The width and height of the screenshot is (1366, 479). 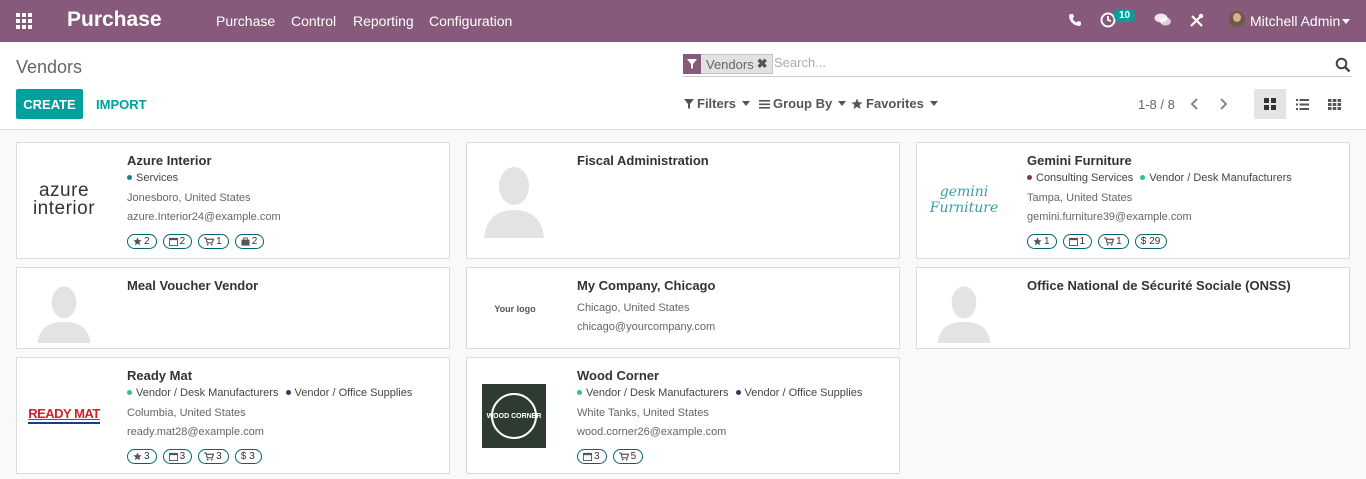 I want to click on vendor-tag: Vendor / Office Supplies, so click(x=349, y=393).